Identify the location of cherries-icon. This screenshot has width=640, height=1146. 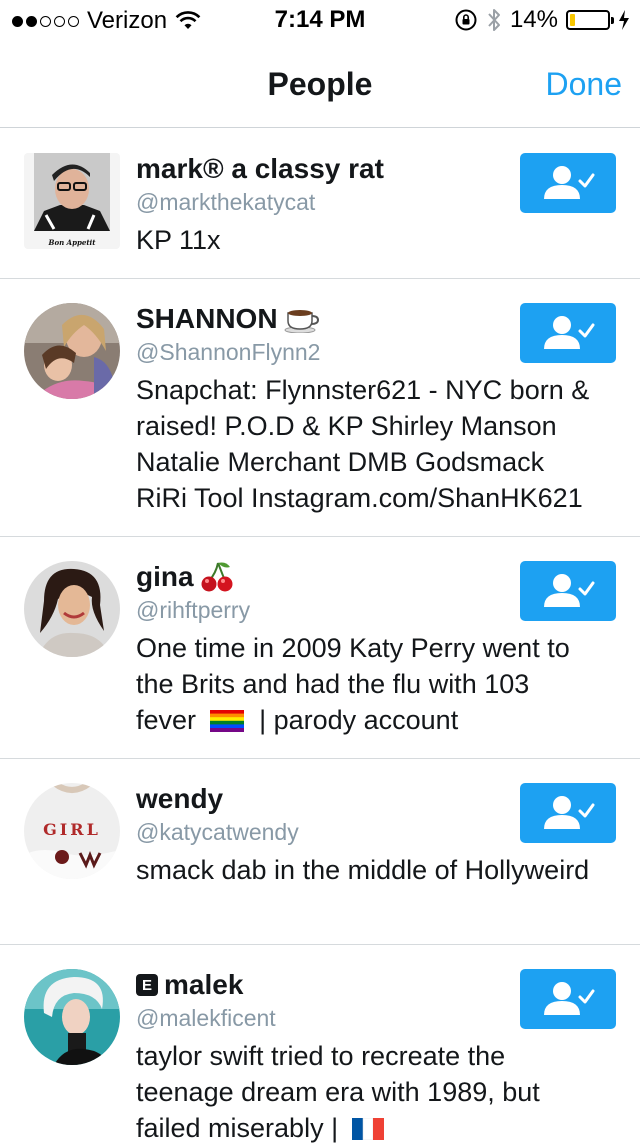
(217, 577).